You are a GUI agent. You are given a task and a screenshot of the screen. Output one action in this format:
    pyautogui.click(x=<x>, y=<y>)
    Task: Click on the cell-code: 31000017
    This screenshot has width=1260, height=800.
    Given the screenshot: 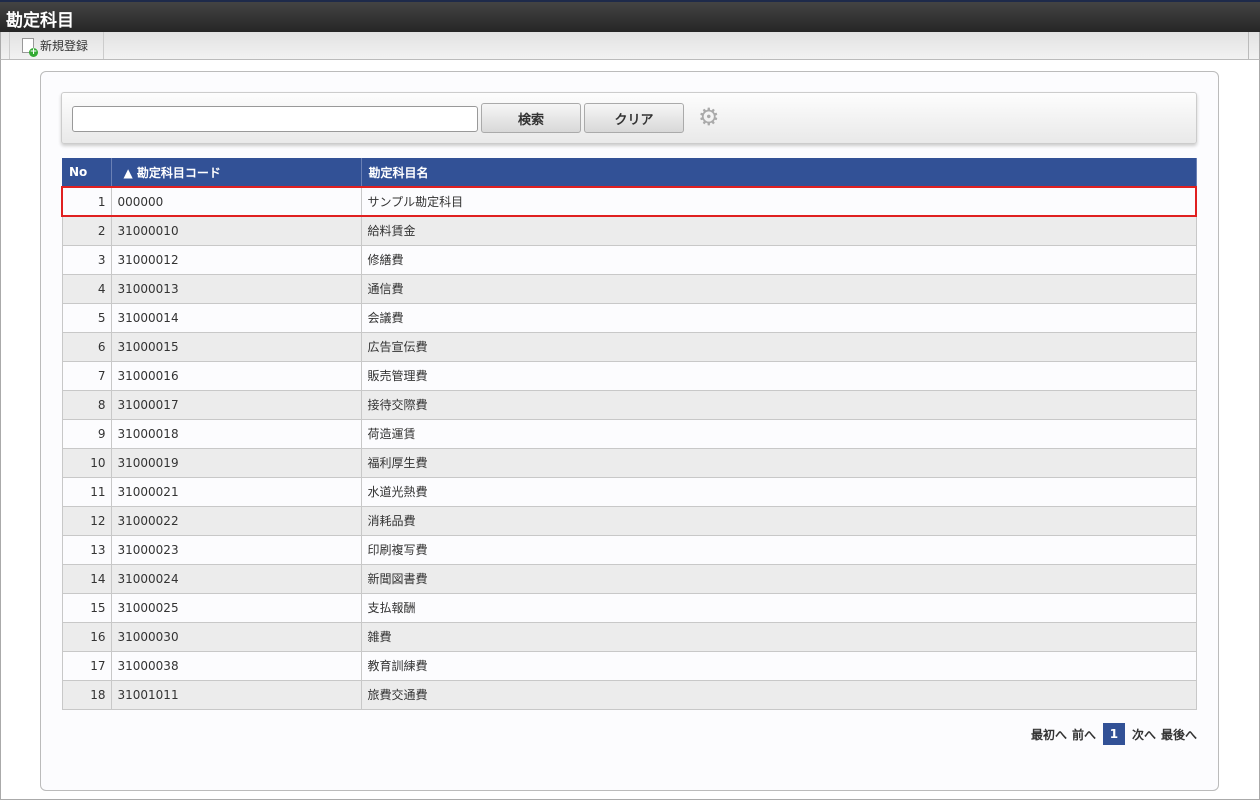 What is the action you would take?
    pyautogui.click(x=236, y=404)
    